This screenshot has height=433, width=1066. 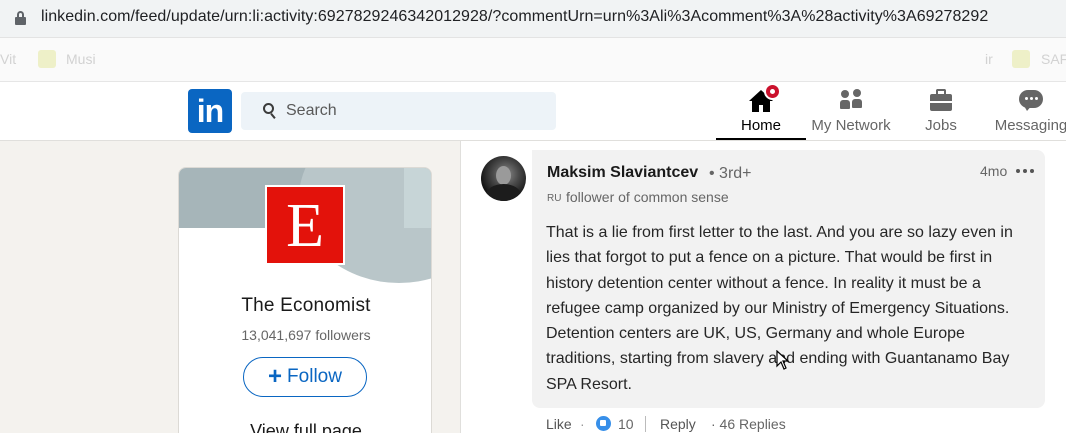 What do you see at coordinates (760, 125) in the screenshot?
I see `nav-home-label: Home` at bounding box center [760, 125].